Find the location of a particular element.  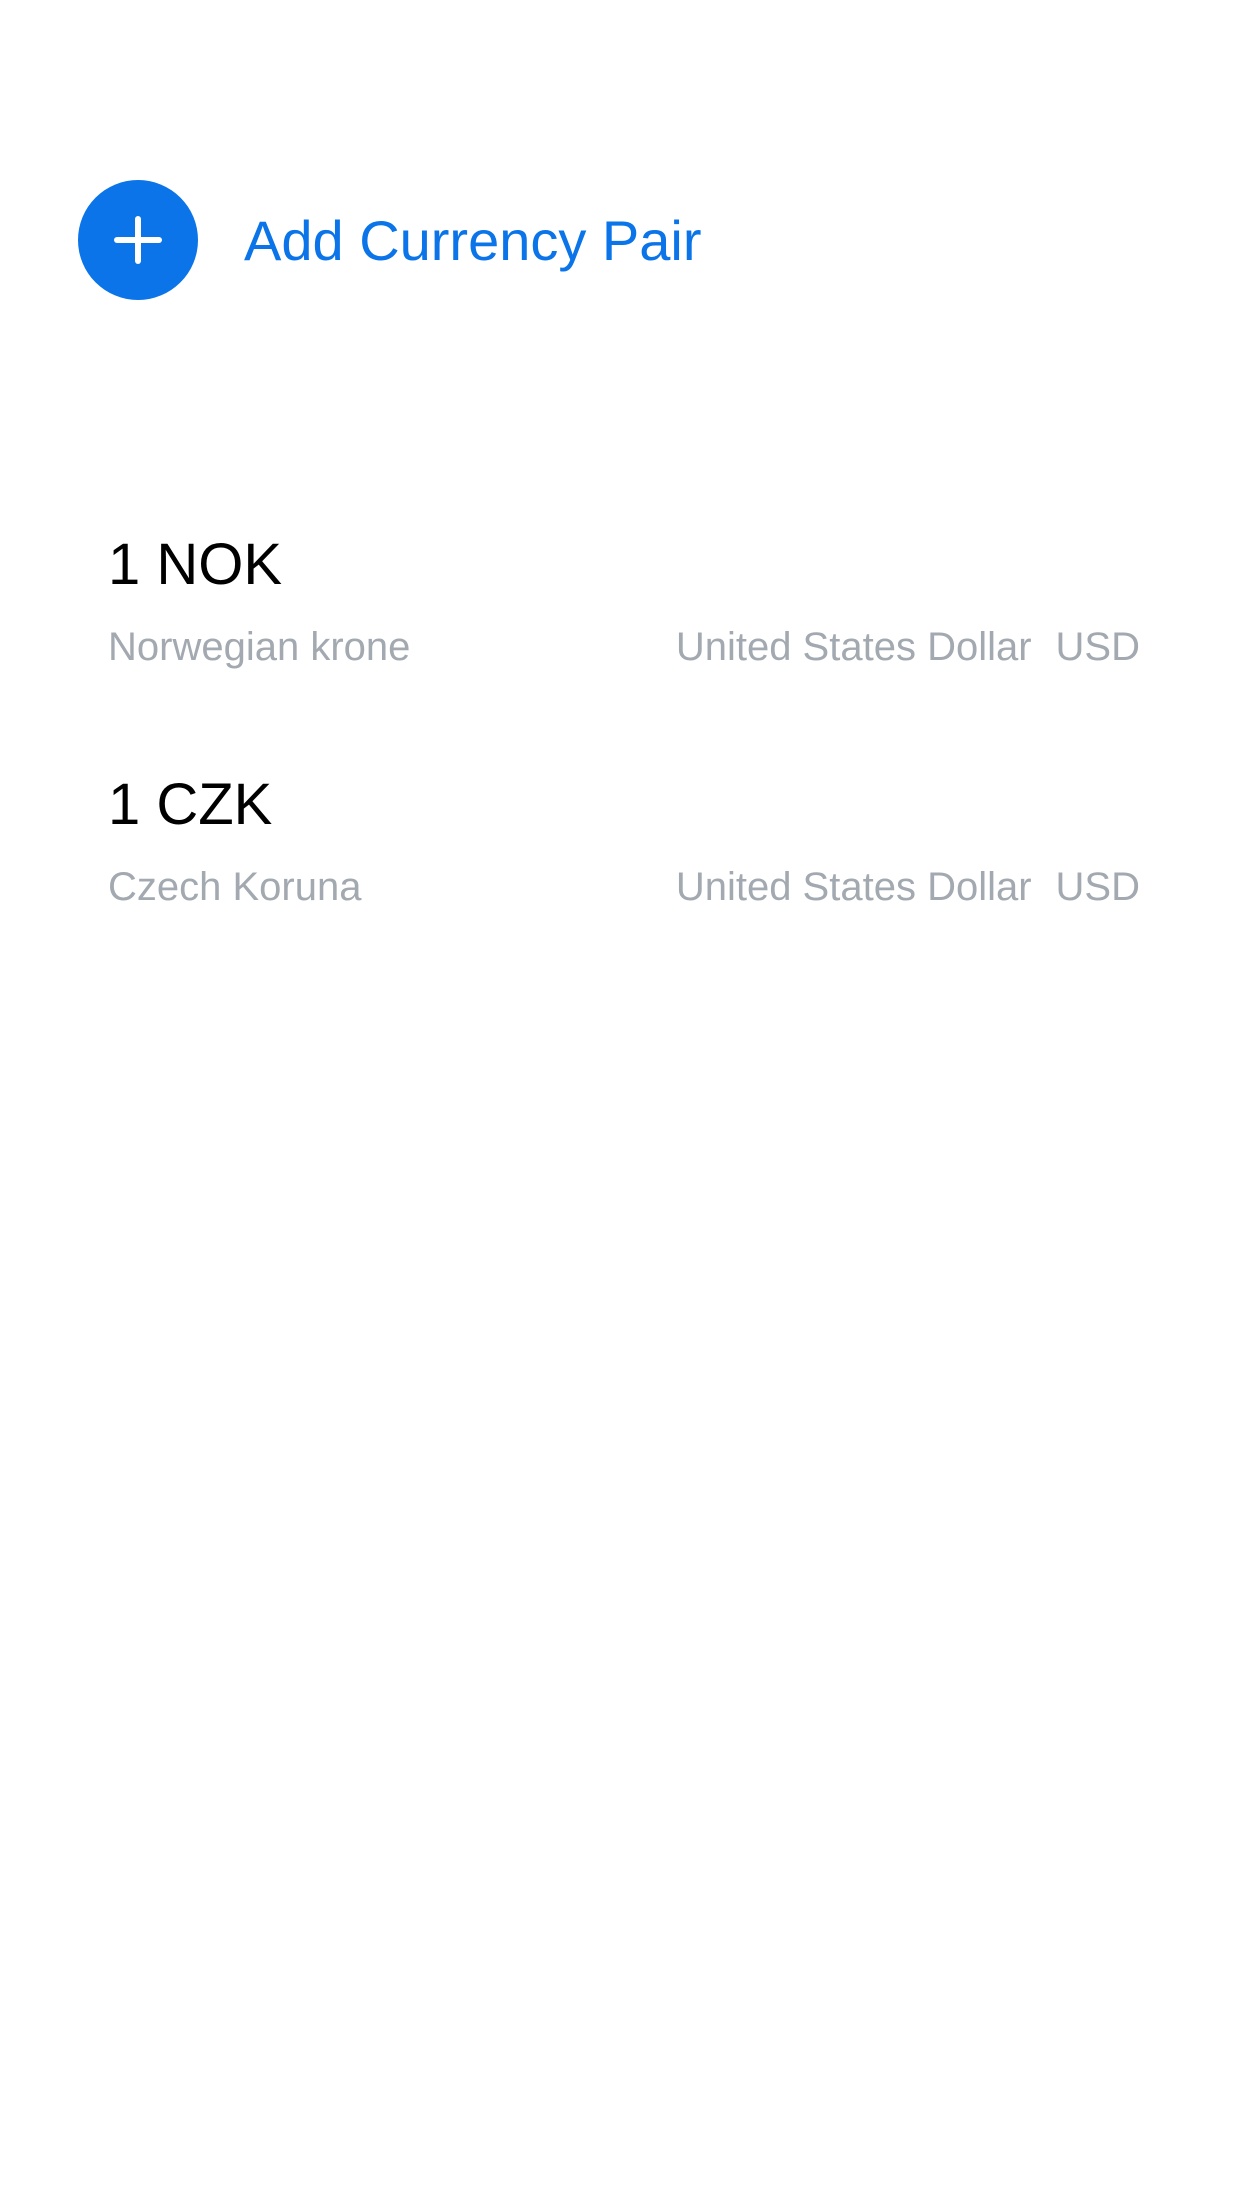

add-currency-pair-button: Add Currency Pair is located at coordinates (390, 240).